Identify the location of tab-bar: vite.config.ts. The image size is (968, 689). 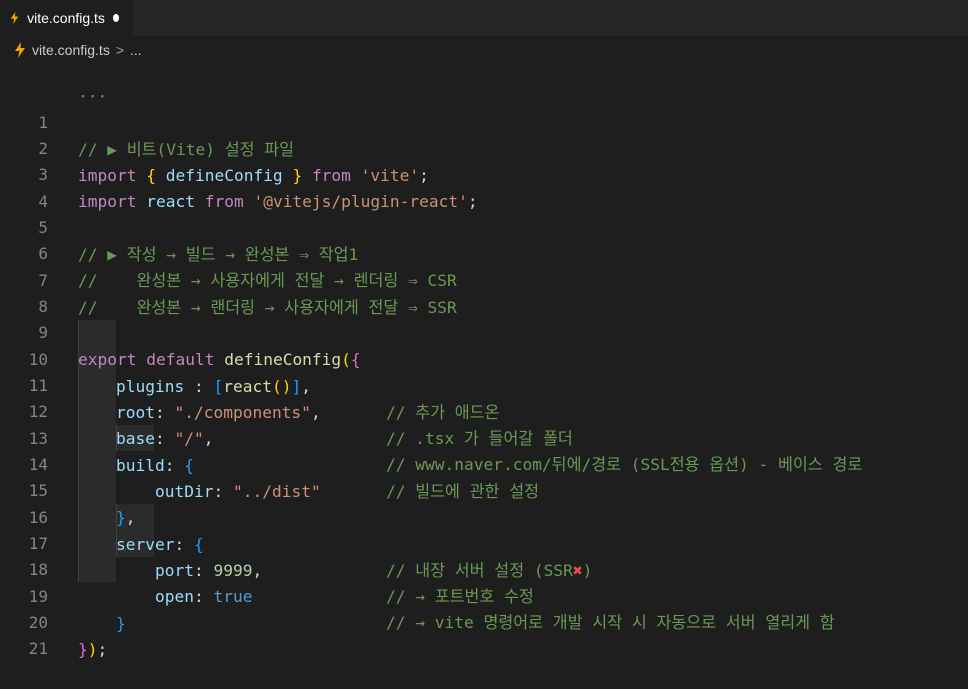
(484, 18).